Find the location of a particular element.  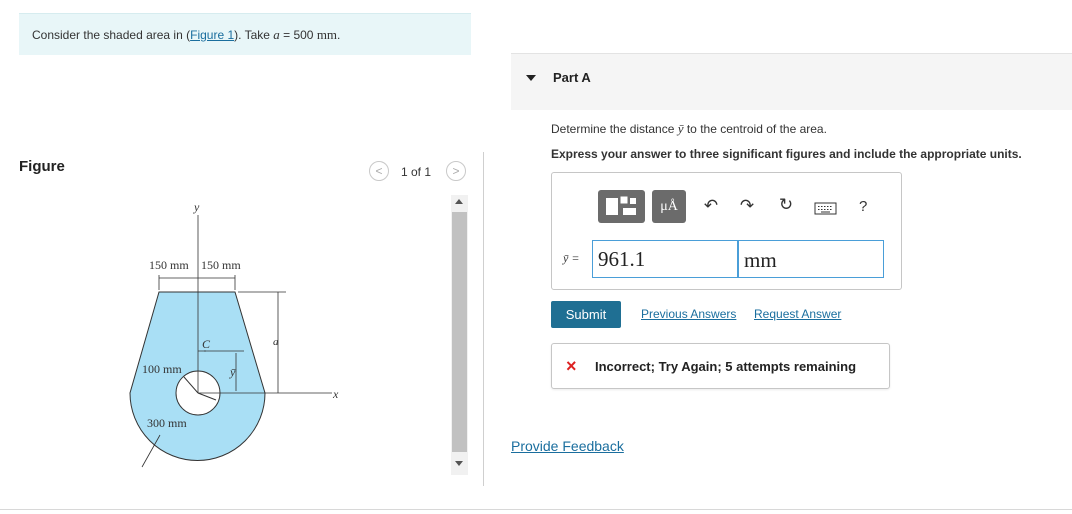

answer-unit-input: mm is located at coordinates (811, 259).